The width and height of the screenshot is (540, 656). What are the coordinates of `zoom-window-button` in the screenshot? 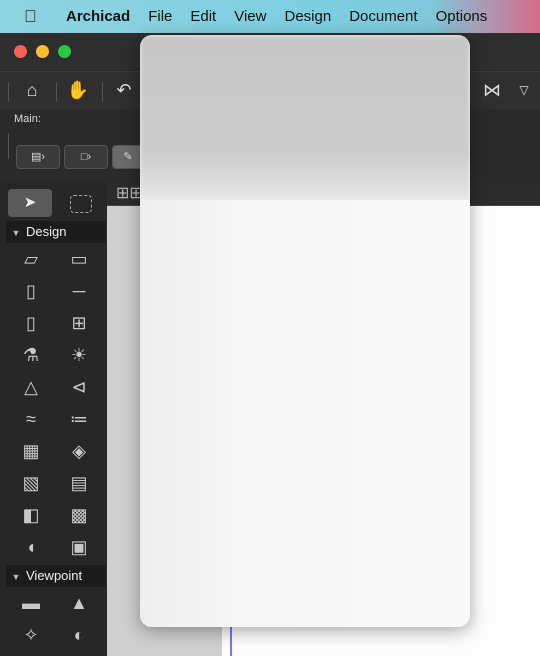 It's located at (64, 51).